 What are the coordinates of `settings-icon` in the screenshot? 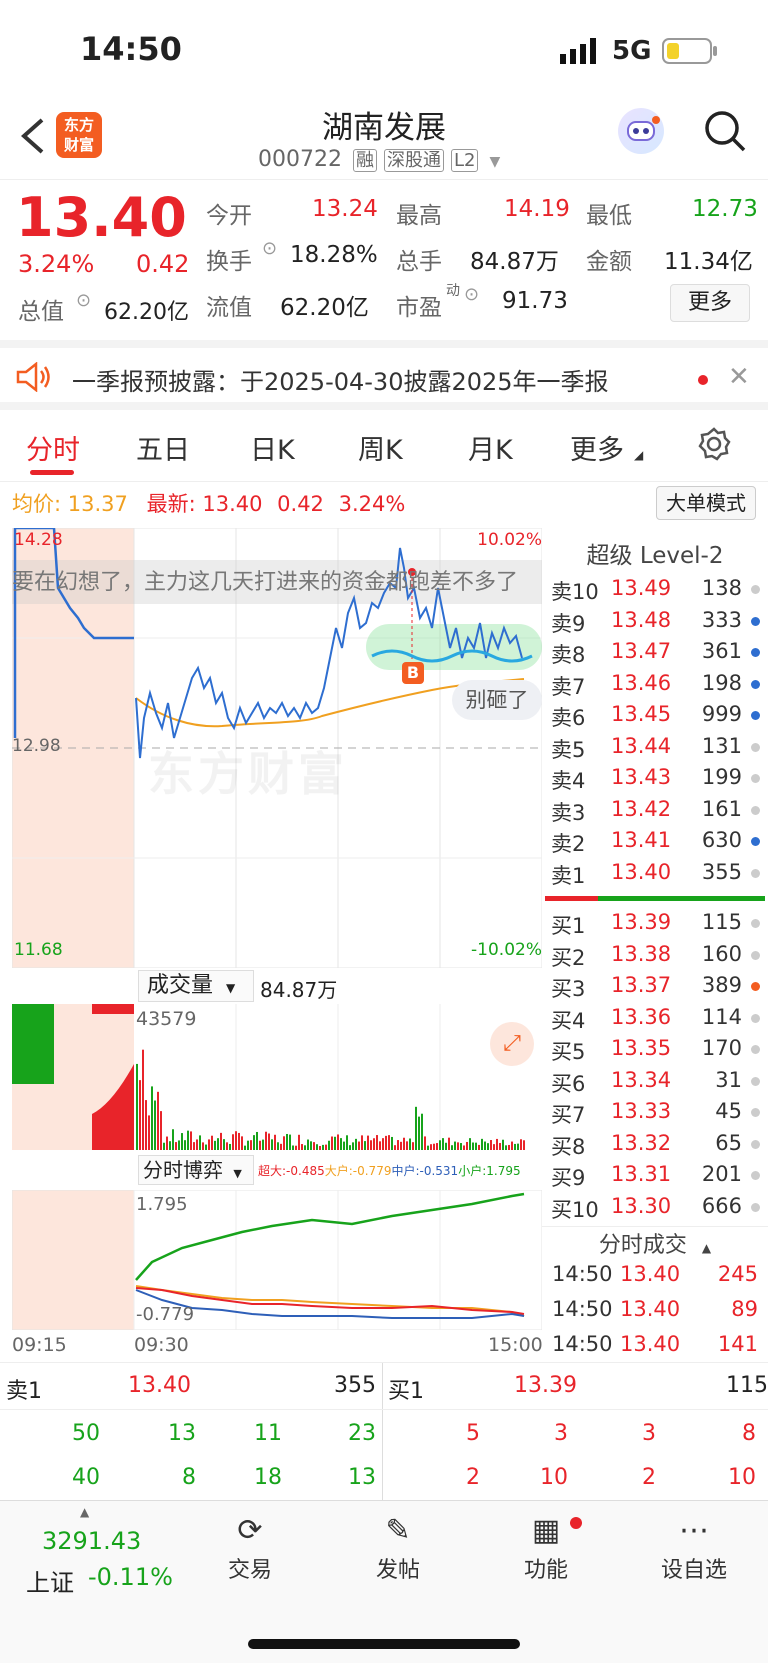 It's located at (714, 446).